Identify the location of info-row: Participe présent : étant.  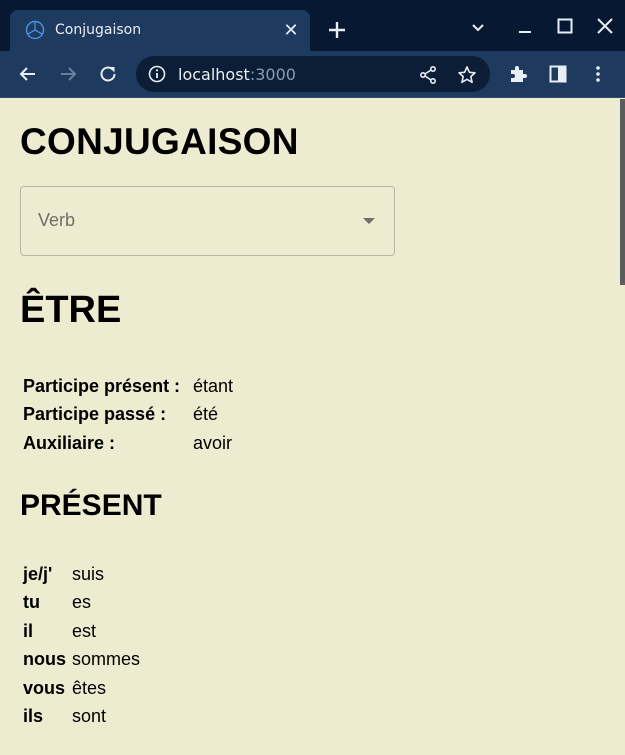
(128, 386).